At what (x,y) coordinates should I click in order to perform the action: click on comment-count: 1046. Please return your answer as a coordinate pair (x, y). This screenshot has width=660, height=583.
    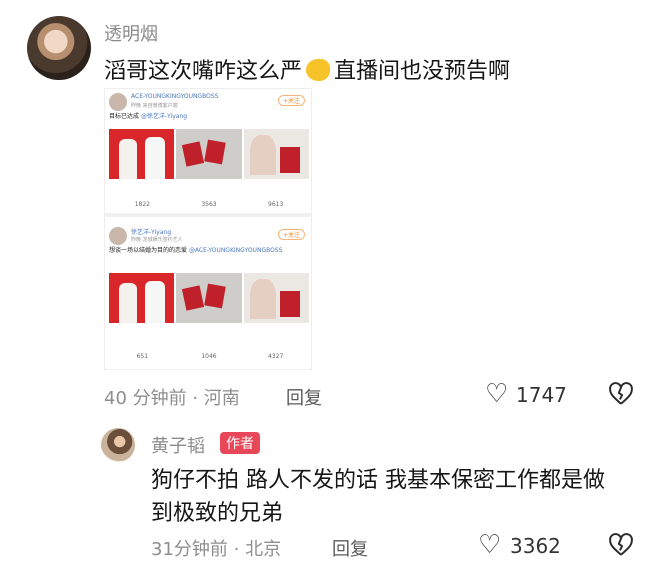
    Looking at the image, I should click on (209, 356).